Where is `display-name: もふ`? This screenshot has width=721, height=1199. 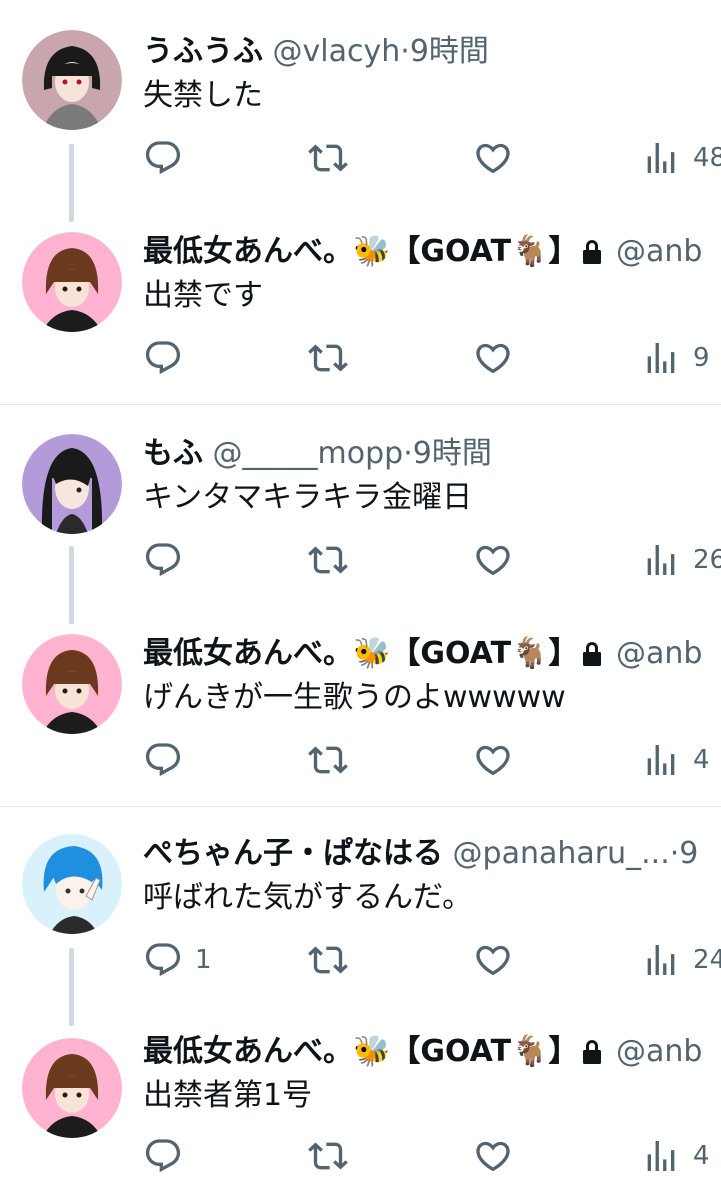 display-name: もふ is located at coordinates (173, 453).